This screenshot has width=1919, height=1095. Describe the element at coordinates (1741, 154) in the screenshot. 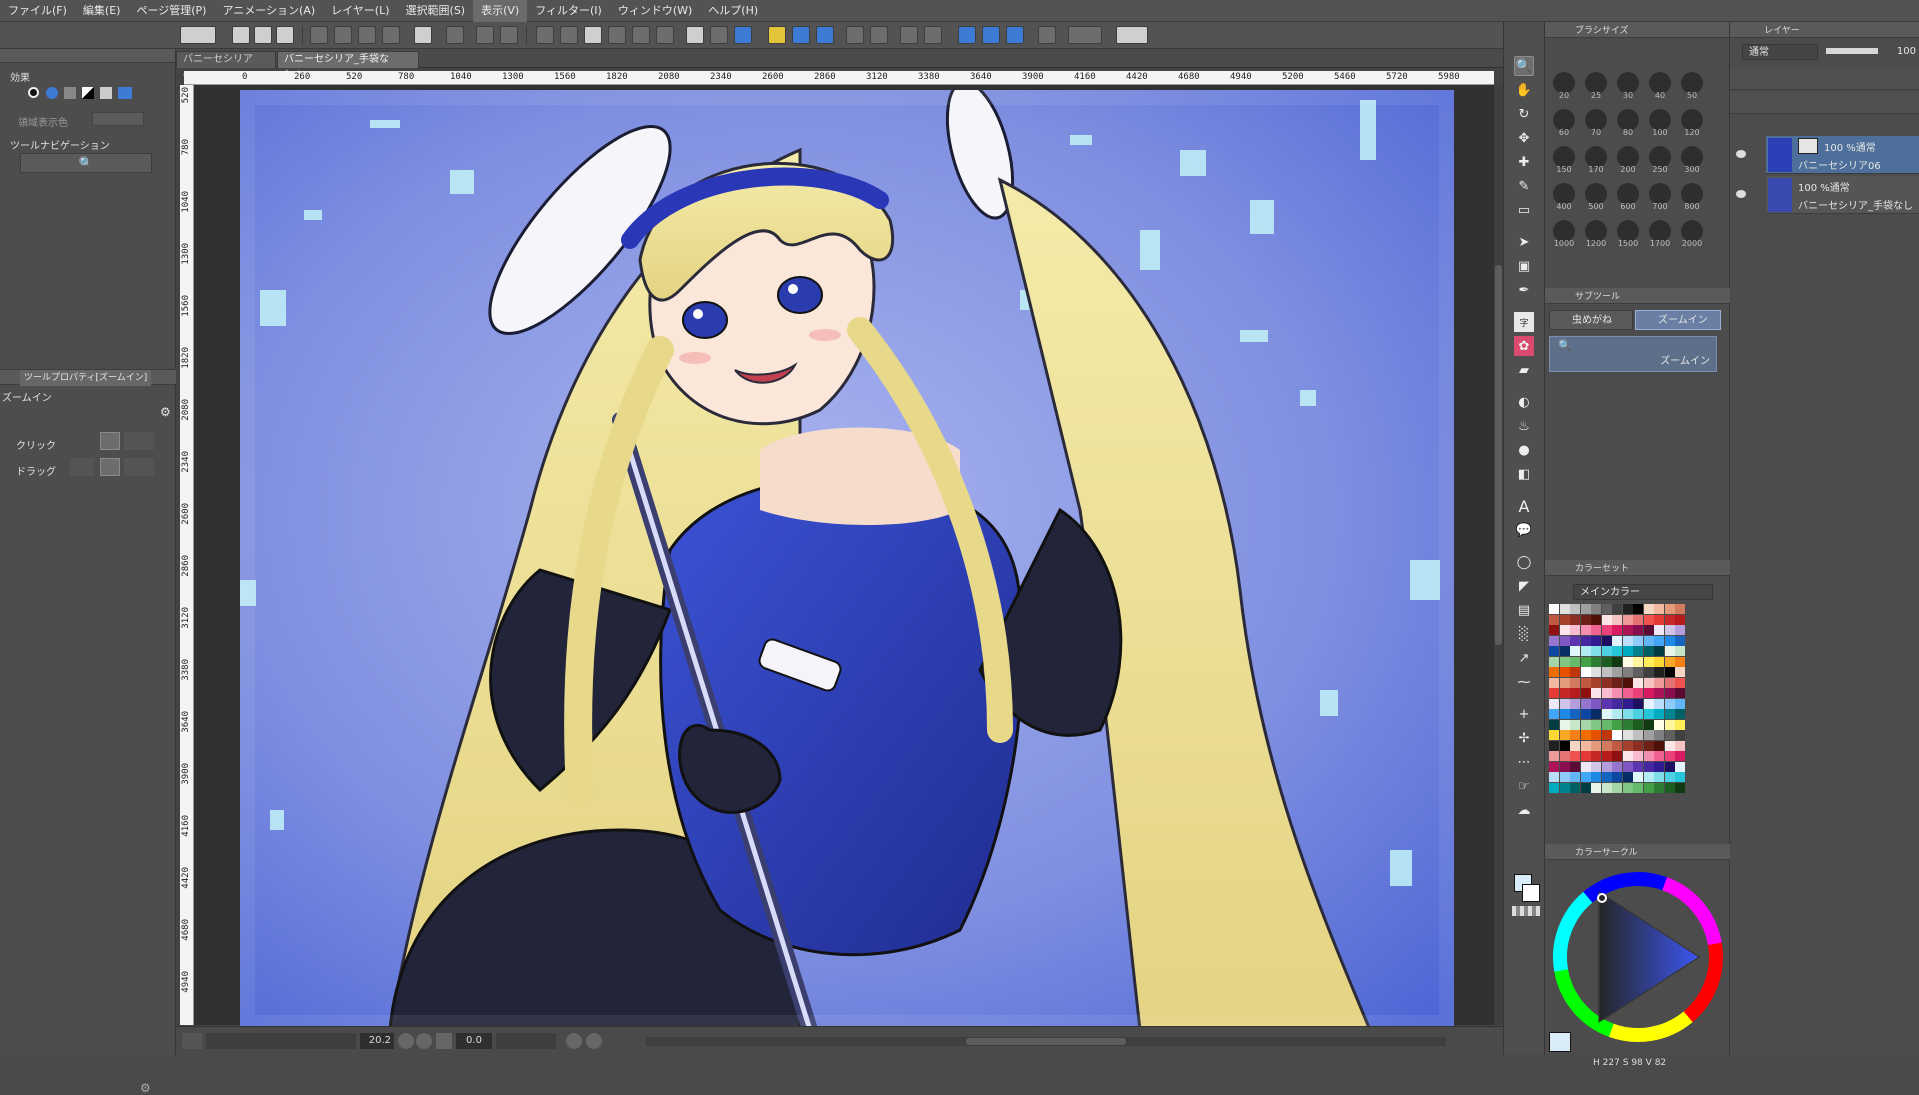

I see `layer-1-visibility-icon` at that location.